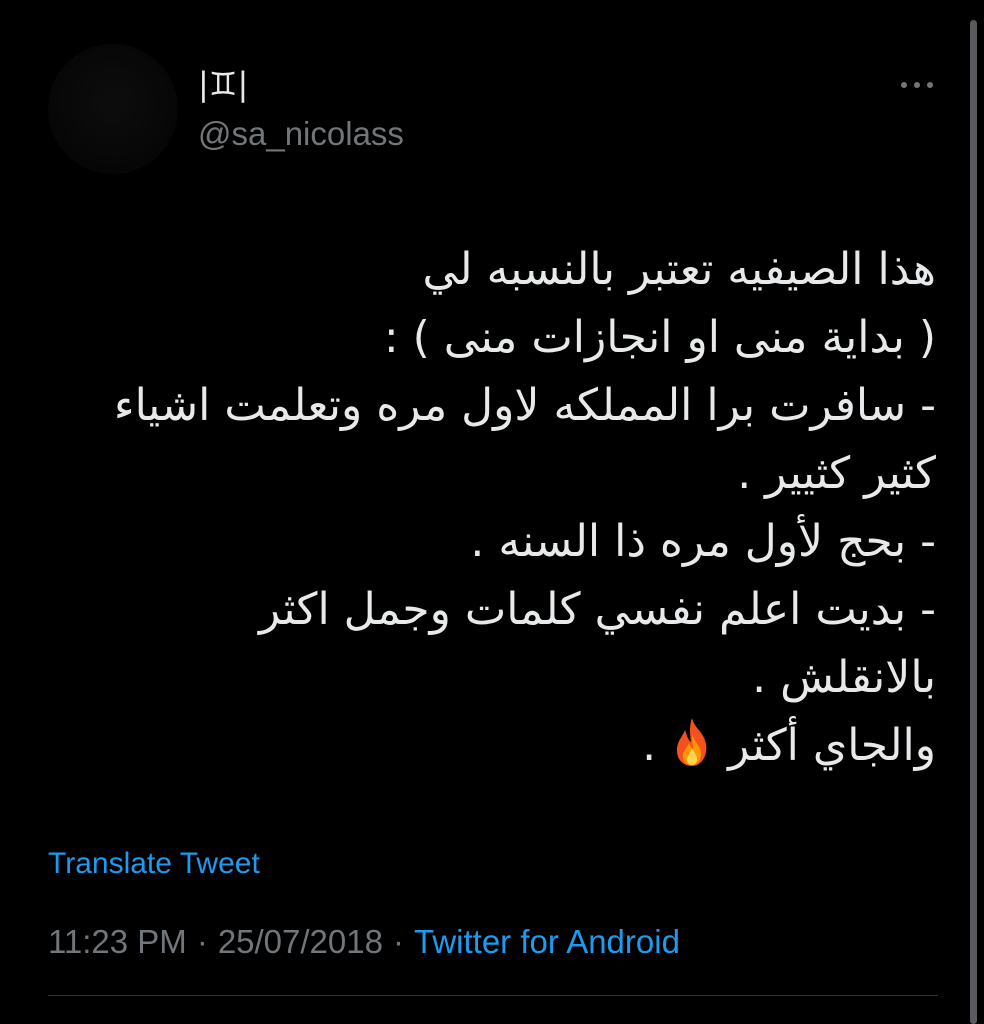 Image resolution: width=984 pixels, height=1024 pixels. Describe the element at coordinates (300, 941) in the screenshot. I see `tweet-date: 25/07/2018` at that location.